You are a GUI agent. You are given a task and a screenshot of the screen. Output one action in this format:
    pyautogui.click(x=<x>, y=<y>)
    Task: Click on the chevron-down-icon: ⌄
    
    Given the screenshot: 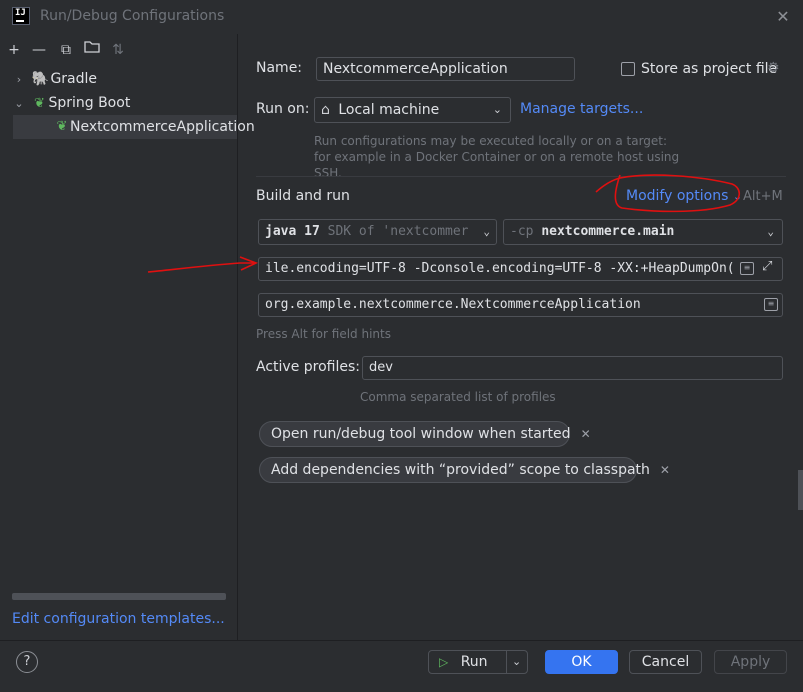 What is the action you would take?
    pyautogui.click(x=516, y=662)
    